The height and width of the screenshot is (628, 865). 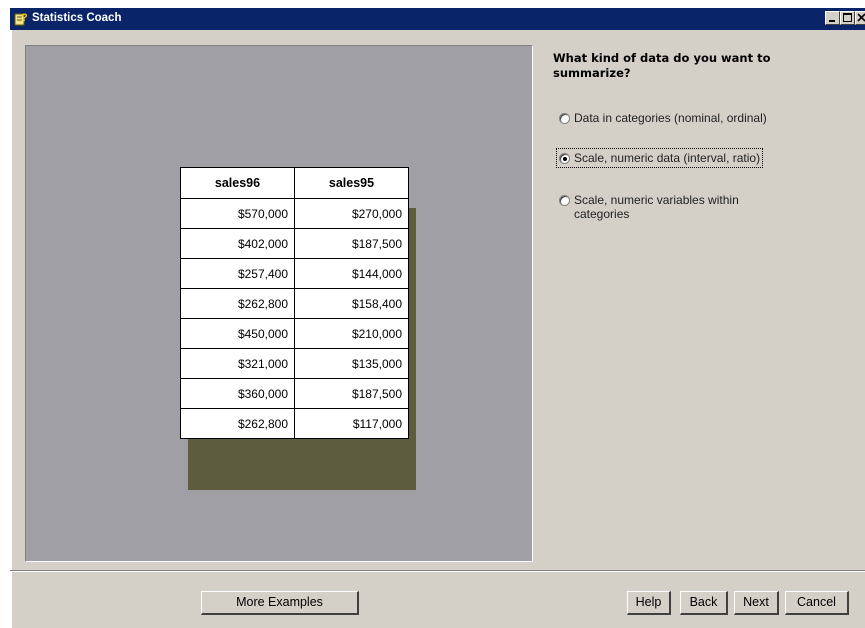 I want to click on table-row: $321,000 $135,000, so click(x=294, y=363).